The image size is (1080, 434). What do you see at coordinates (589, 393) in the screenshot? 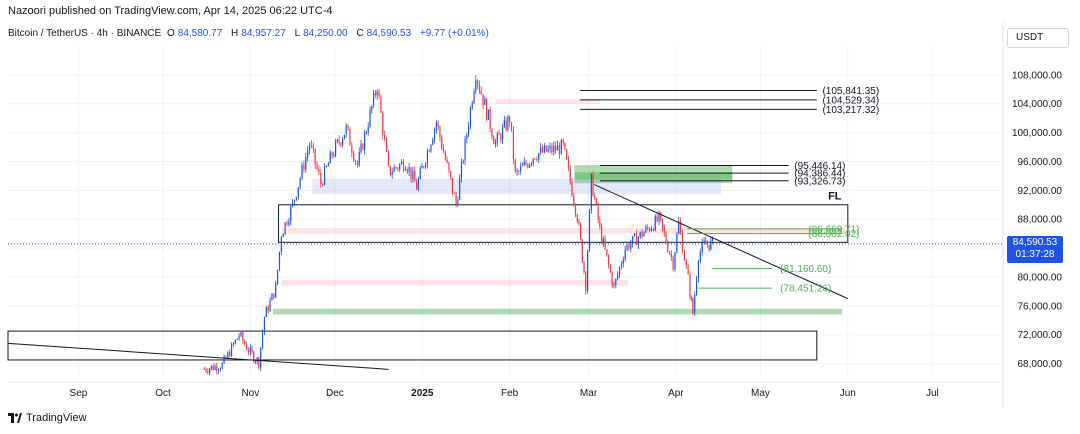
I see `x-tick-label: Mar` at bounding box center [589, 393].